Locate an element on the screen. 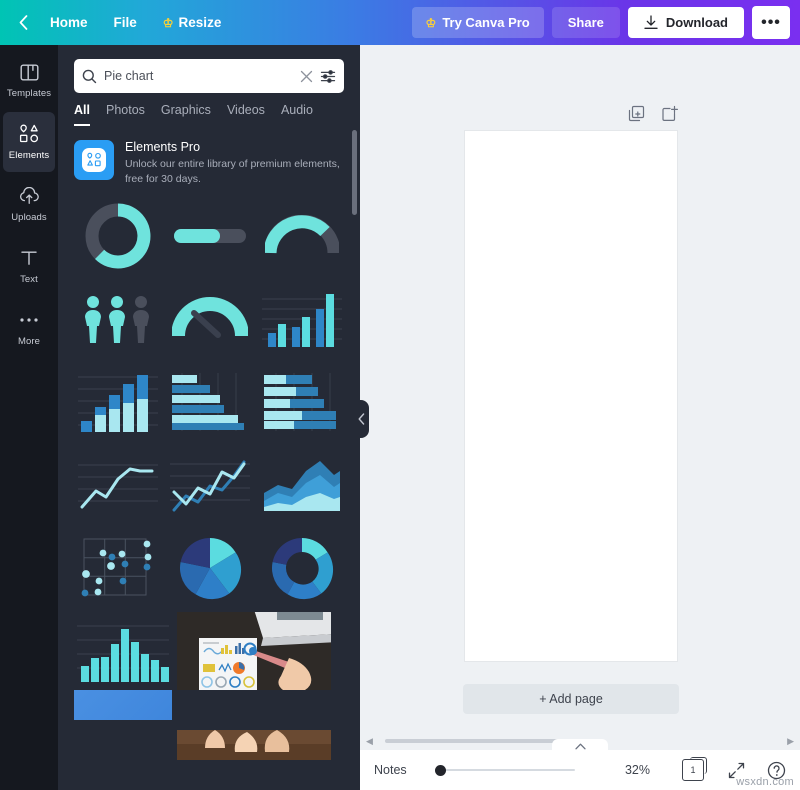  resize-button: ♔ Resize is located at coordinates (192, 22).